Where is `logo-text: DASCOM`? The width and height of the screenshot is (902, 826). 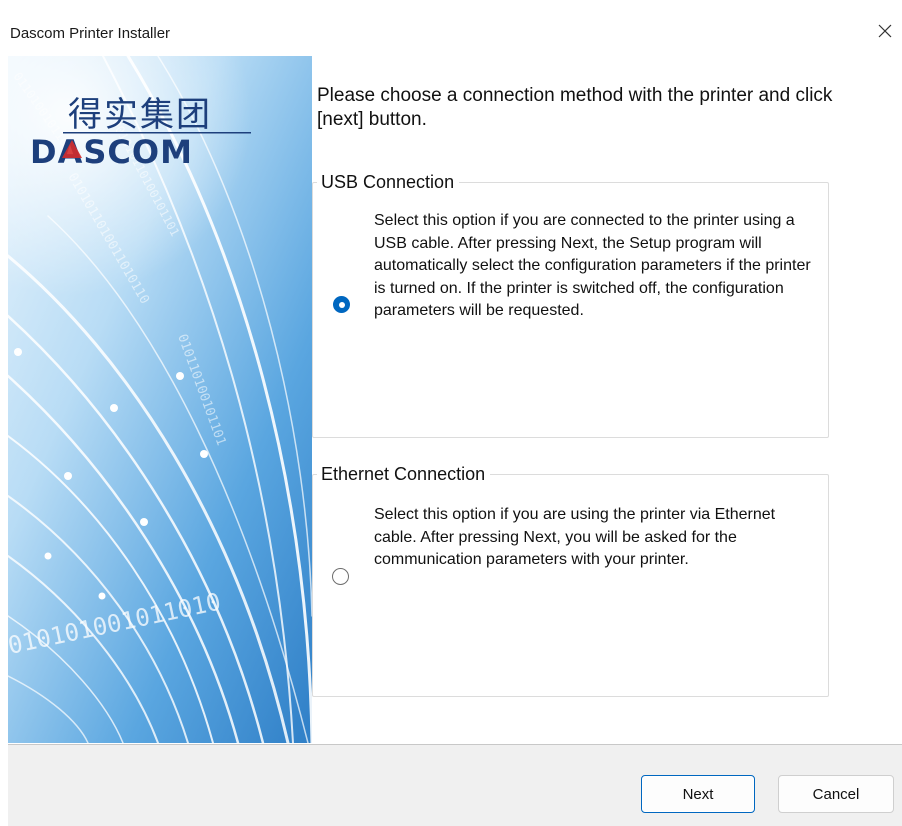 logo-text: DASCOM is located at coordinates (111, 152).